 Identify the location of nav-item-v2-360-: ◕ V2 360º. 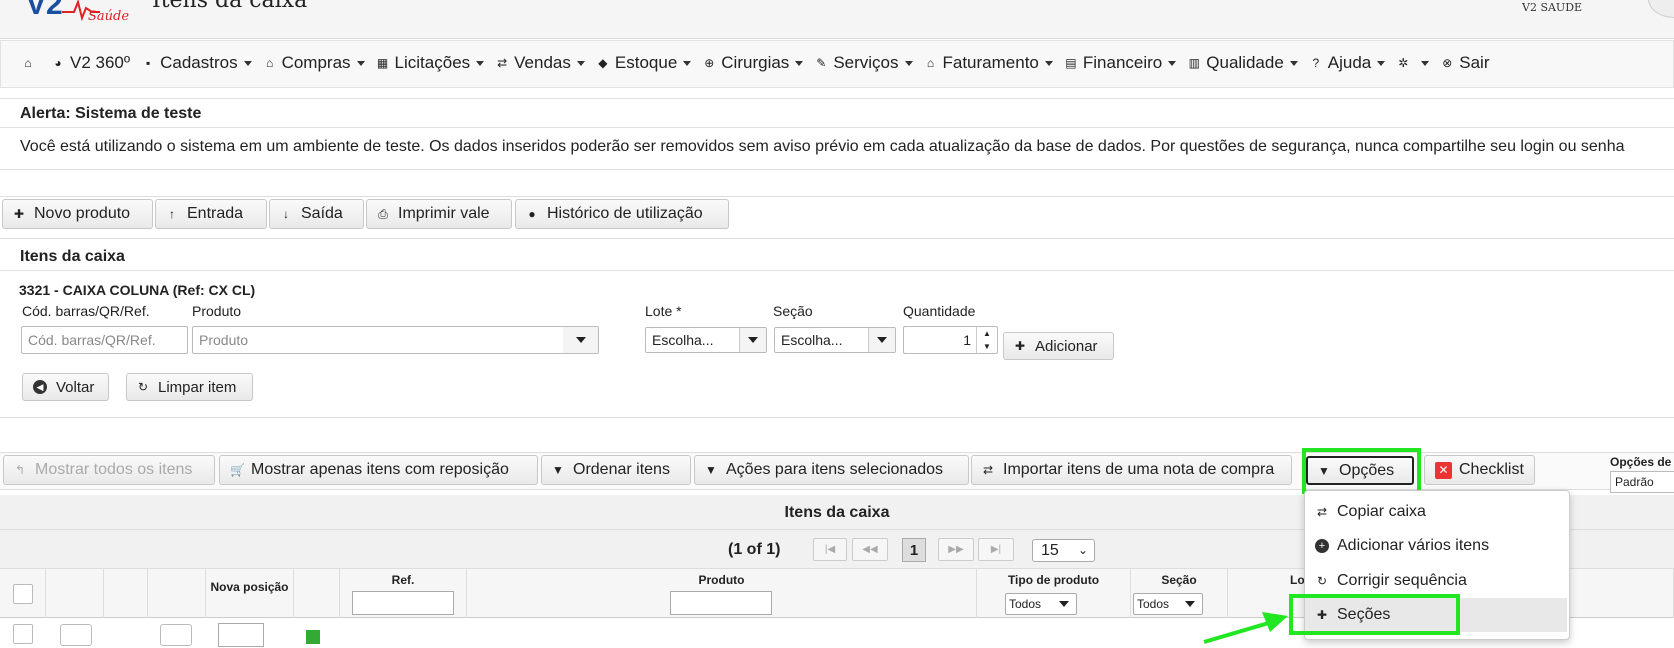
(90, 63).